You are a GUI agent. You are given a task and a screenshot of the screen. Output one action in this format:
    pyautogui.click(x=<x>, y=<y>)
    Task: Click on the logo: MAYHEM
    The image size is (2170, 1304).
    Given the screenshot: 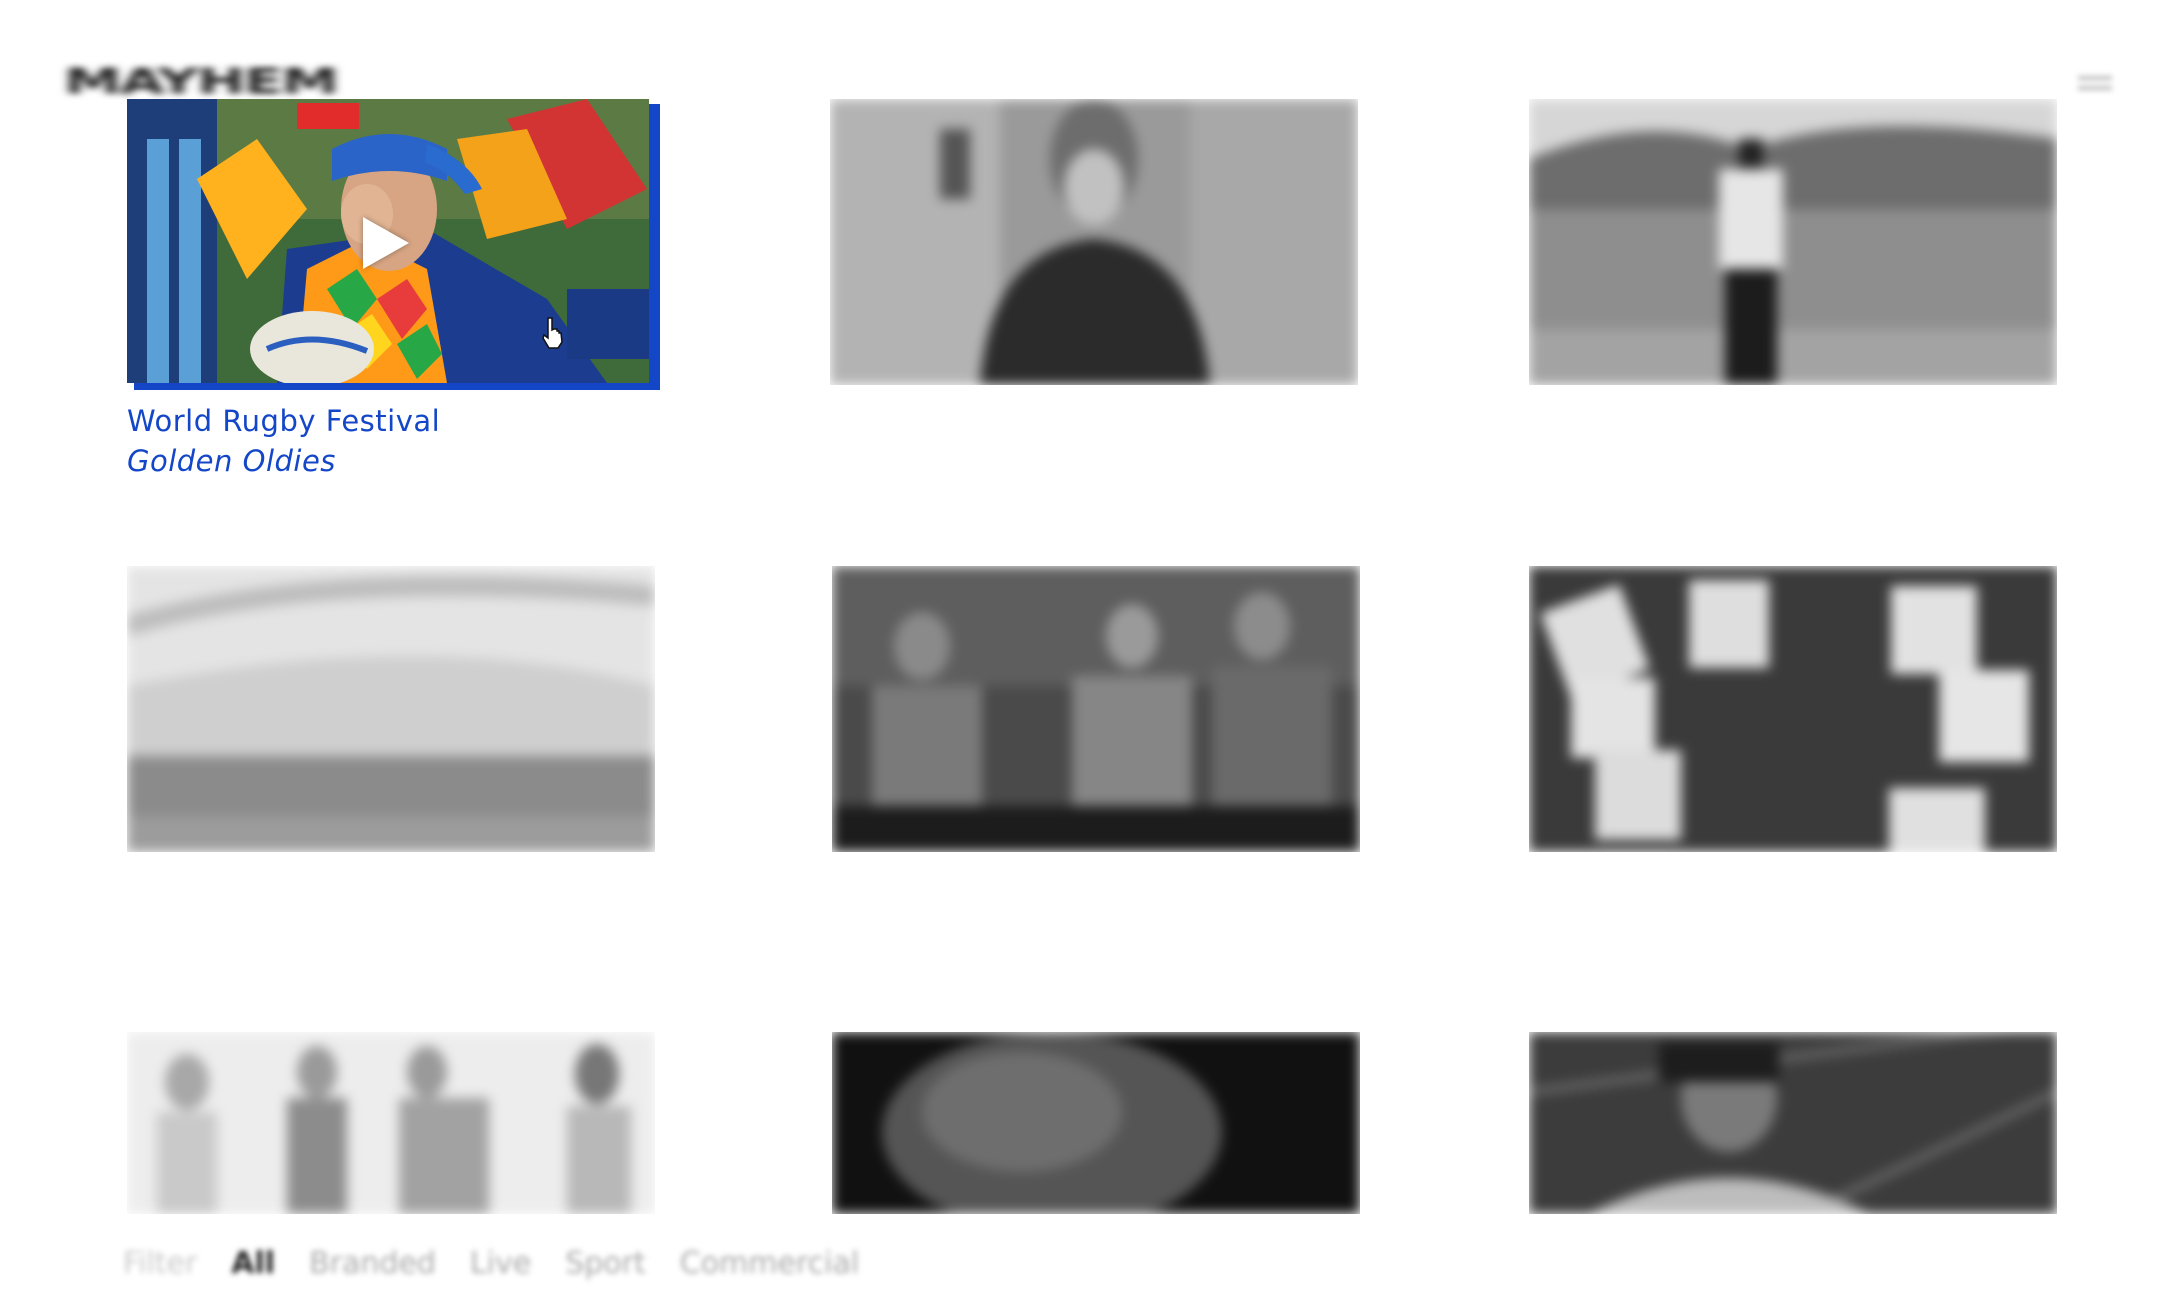 What is the action you would take?
    pyautogui.click(x=201, y=81)
    